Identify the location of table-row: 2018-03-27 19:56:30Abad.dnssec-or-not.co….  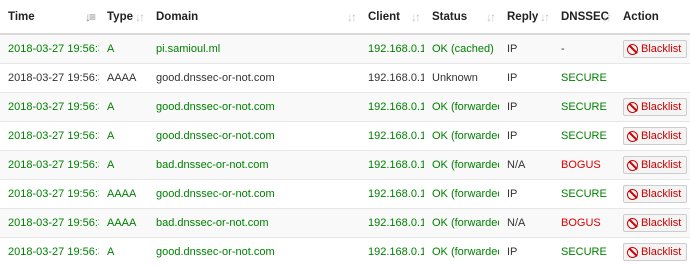
(345, 165).